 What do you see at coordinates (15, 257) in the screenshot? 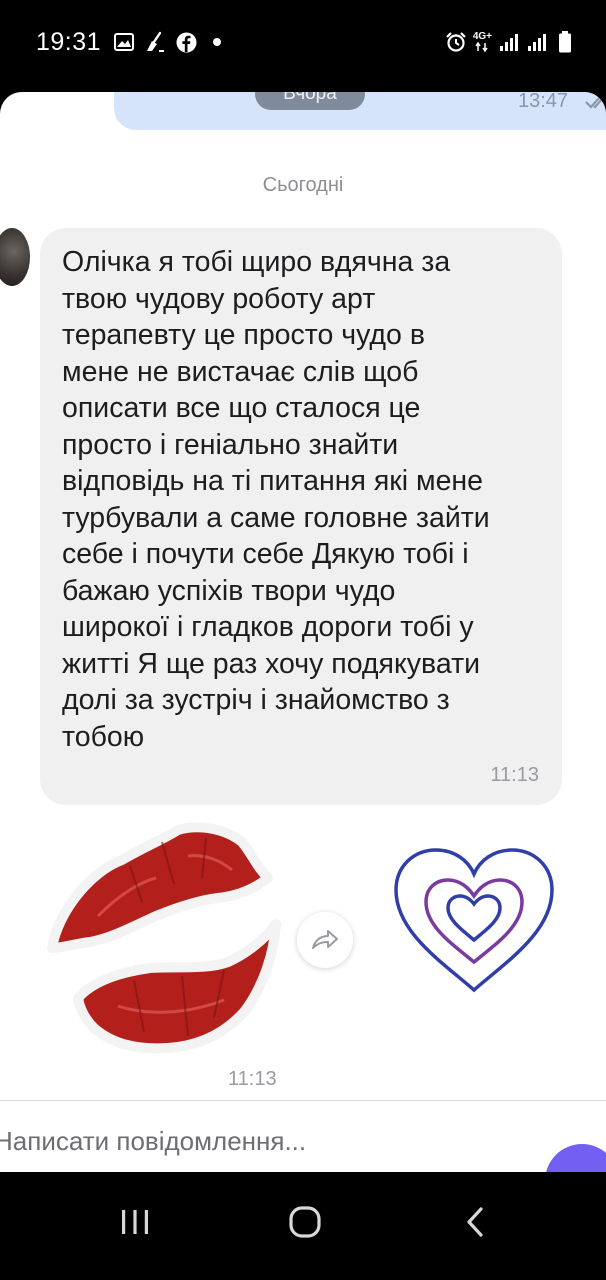
I see `avatar` at bounding box center [15, 257].